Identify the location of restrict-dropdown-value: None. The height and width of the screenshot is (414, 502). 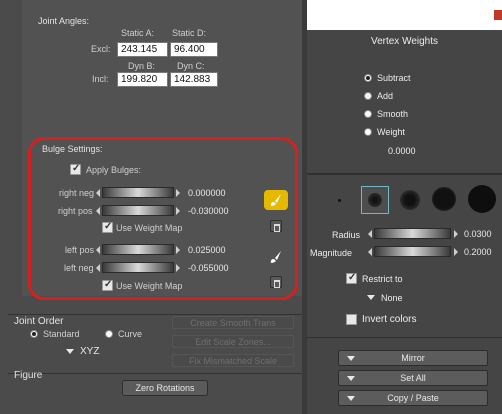
(392, 298).